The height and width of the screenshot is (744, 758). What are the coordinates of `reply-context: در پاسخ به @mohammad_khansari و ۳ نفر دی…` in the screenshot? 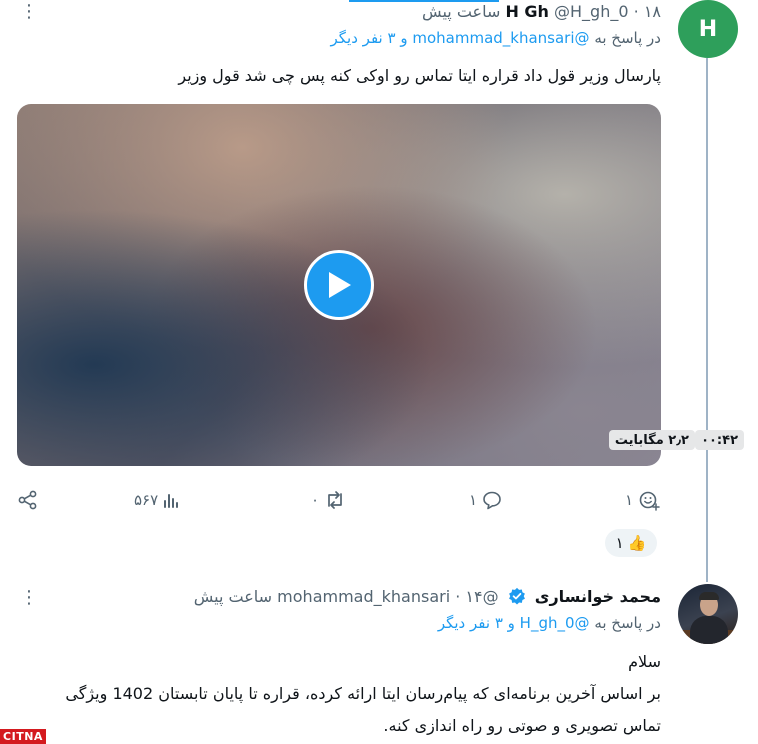 It's located at (496, 38).